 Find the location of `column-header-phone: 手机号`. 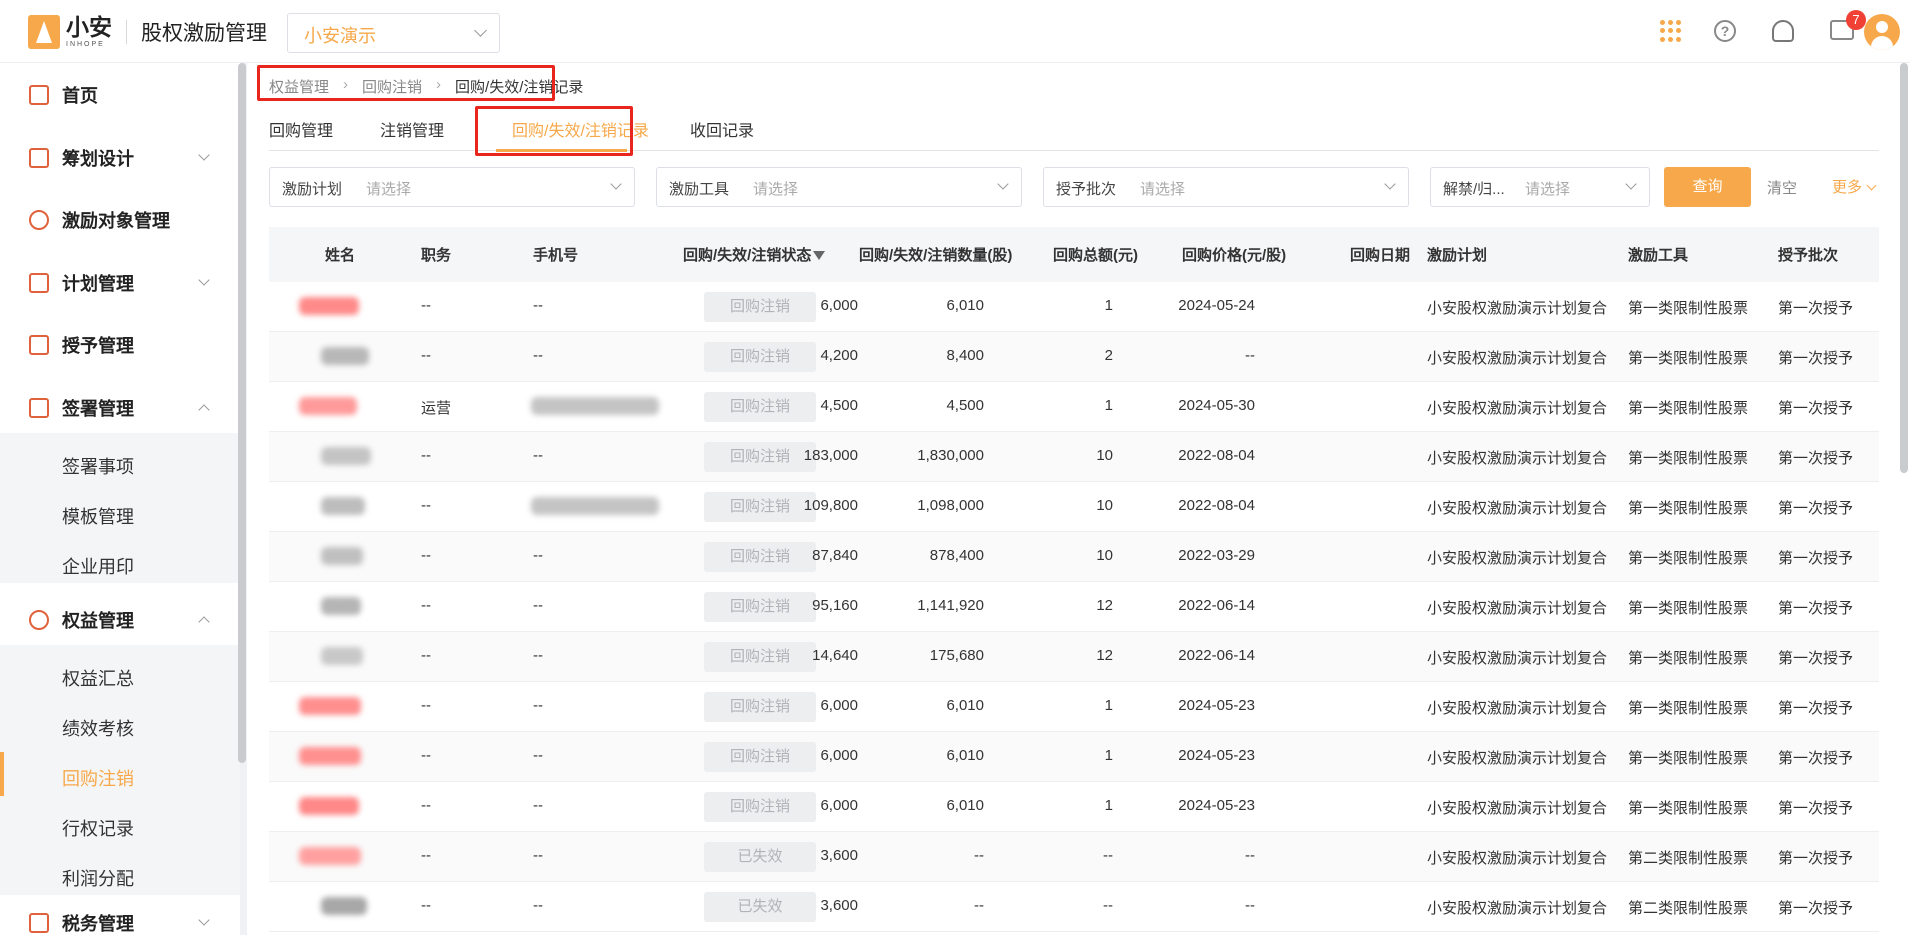

column-header-phone: 手机号 is located at coordinates (556, 255).